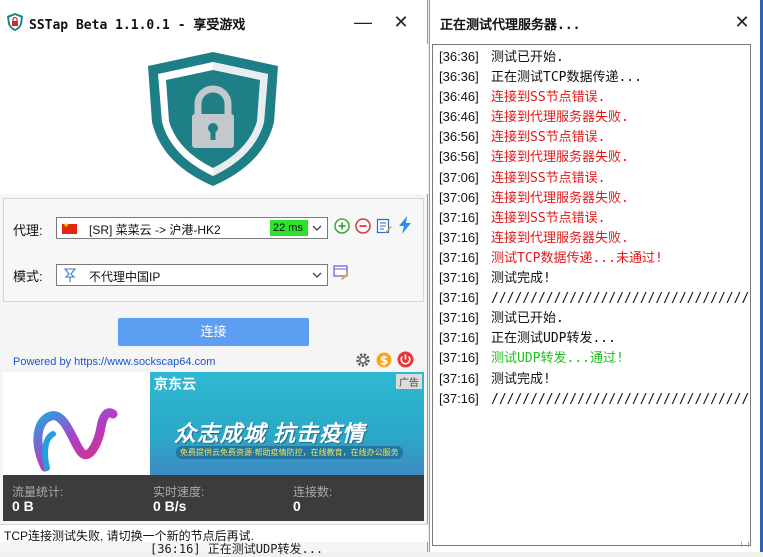 This screenshot has width=763, height=557. I want to click on ad-headline: 众志成城 抗击疫情, so click(270, 433).